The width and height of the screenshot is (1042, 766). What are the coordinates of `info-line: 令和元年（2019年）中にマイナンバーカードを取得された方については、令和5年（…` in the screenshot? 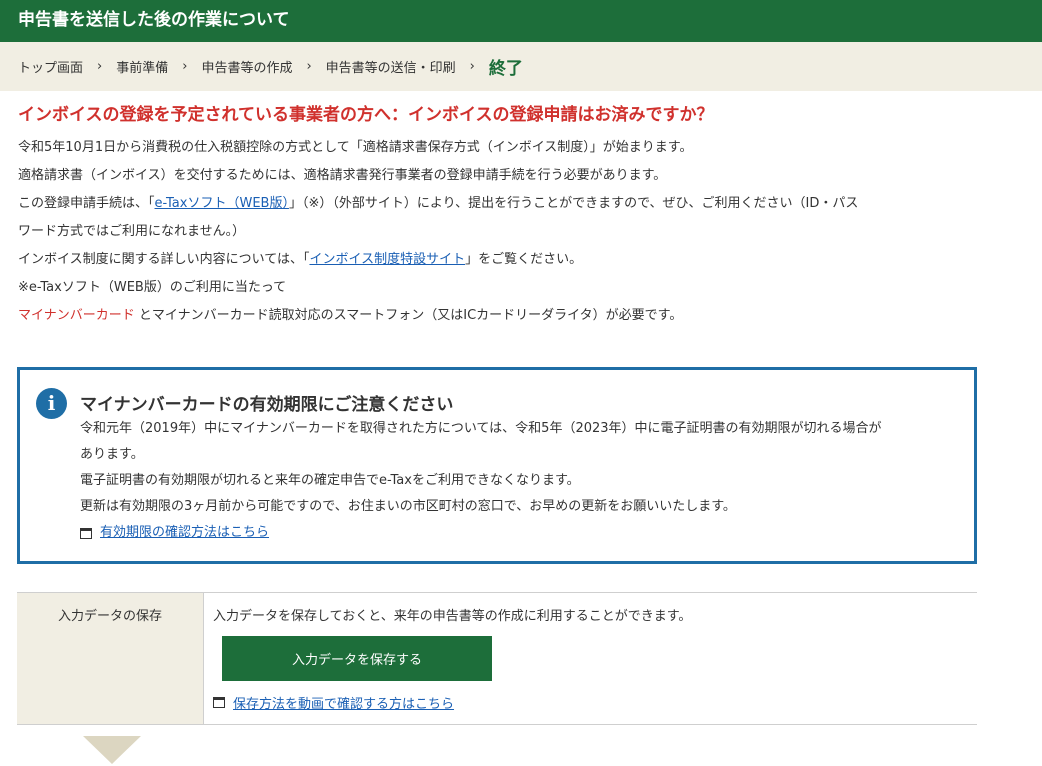 It's located at (481, 428).